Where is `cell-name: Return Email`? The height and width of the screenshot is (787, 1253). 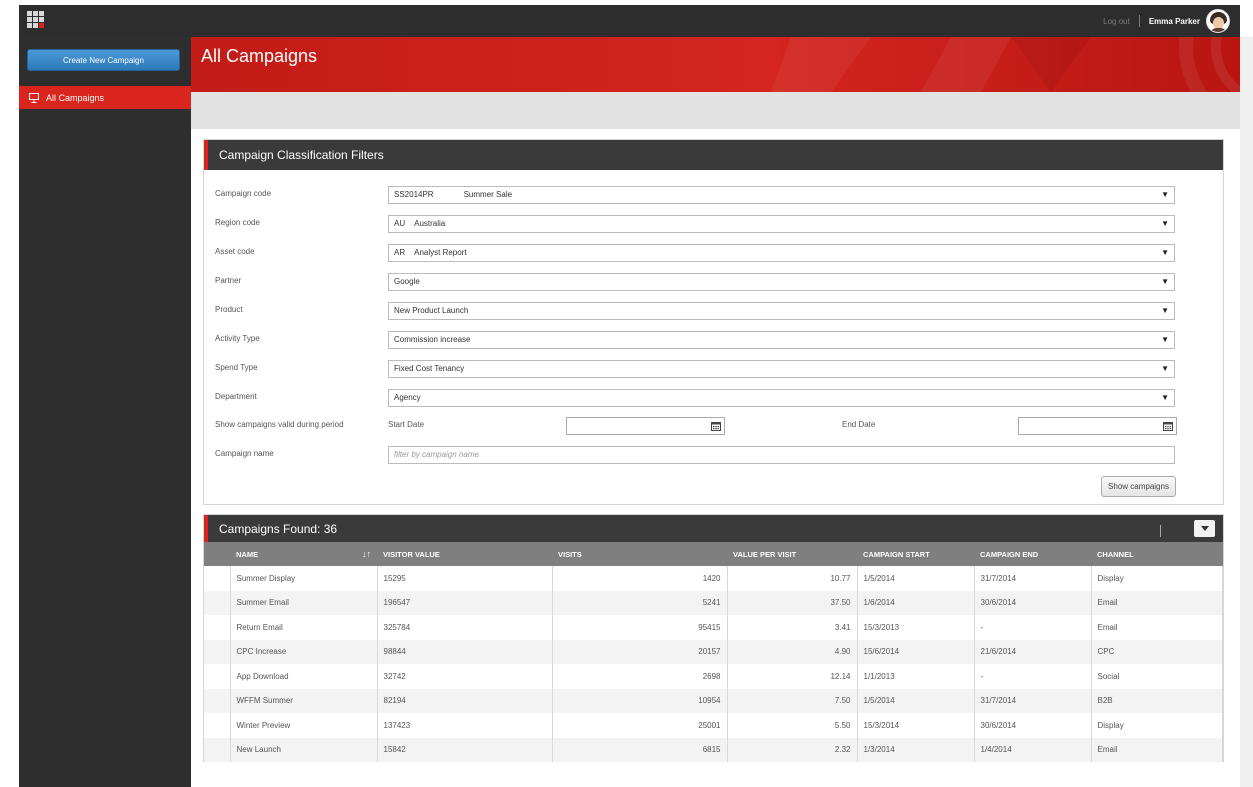
cell-name: Return Email is located at coordinates (304, 627).